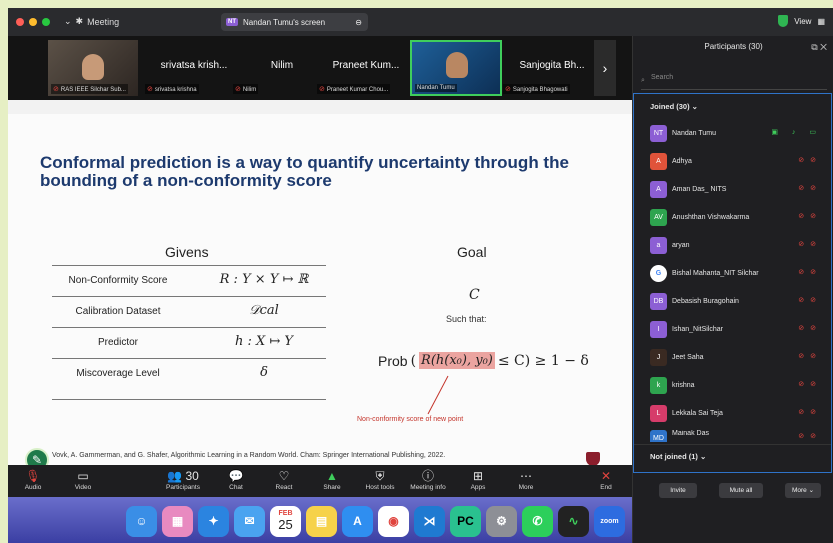  I want to click on popout-icon: ⧉, so click(814, 47).